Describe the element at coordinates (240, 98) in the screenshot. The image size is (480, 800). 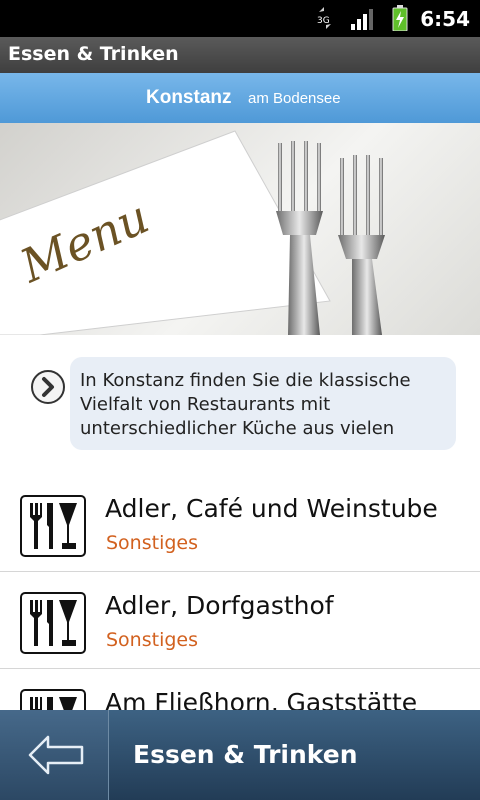
I see `konstanz-banner: Konstanz am Bodensee` at that location.